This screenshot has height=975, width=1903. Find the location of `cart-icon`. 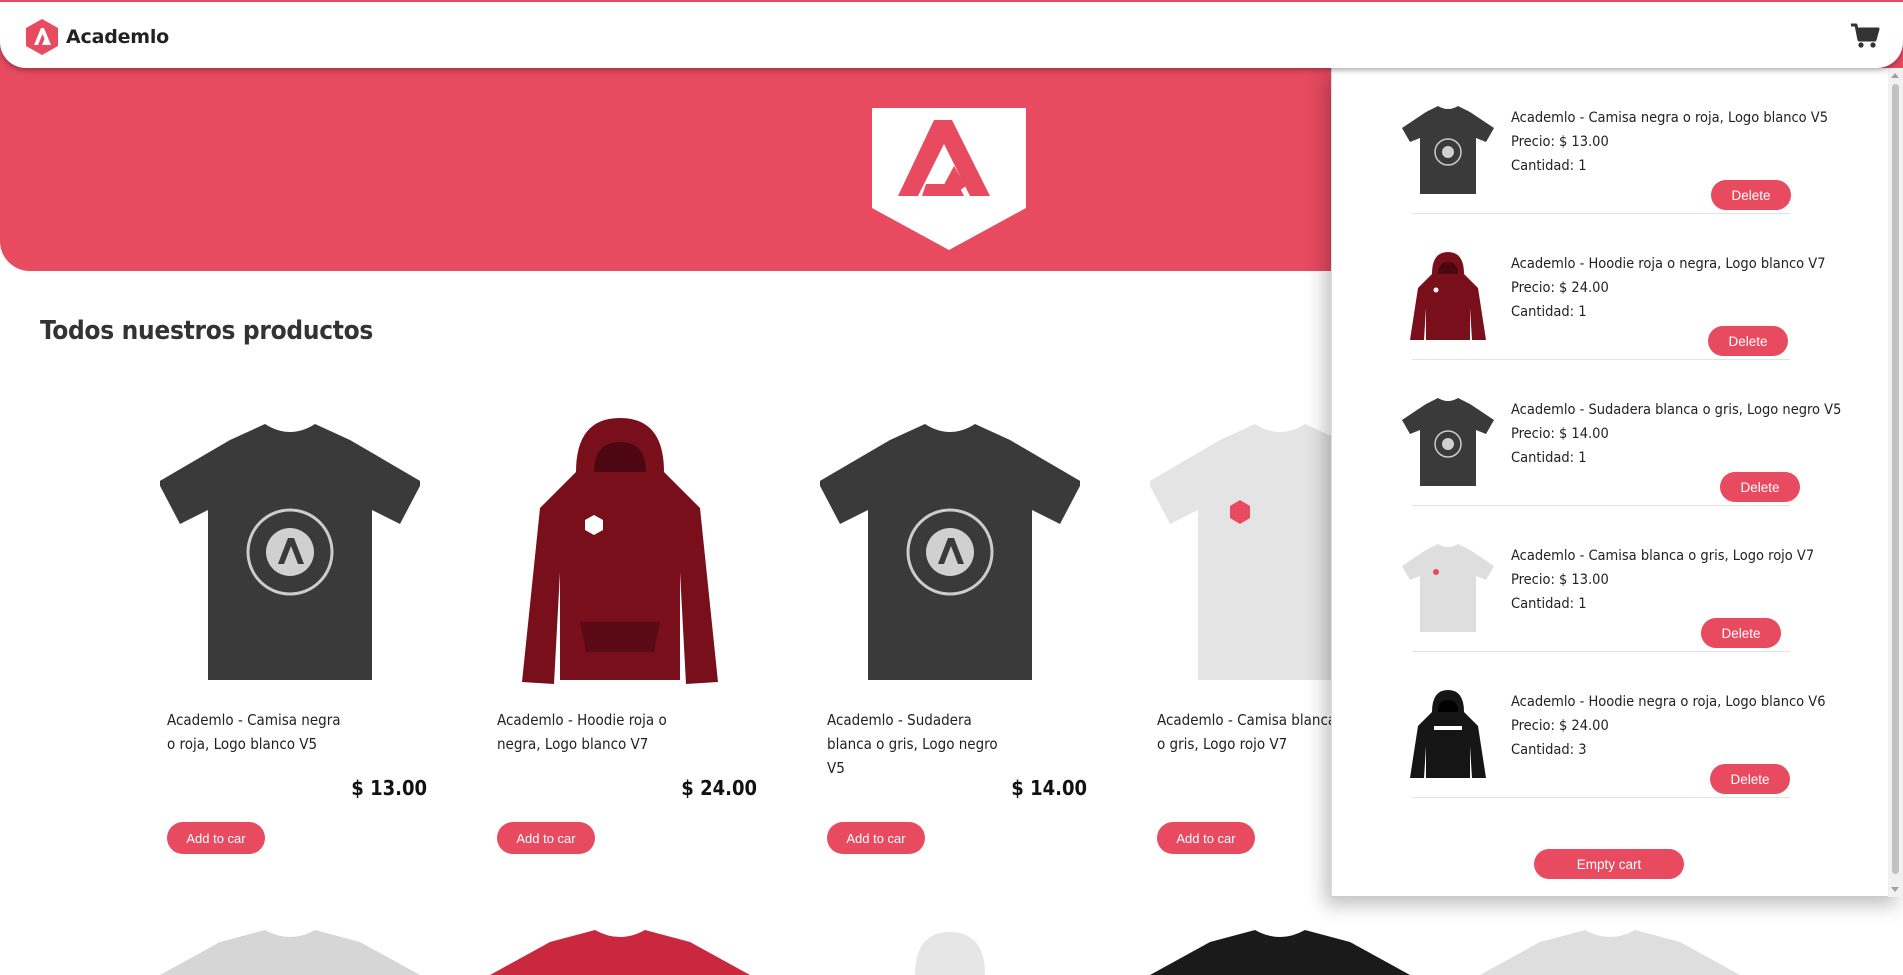

cart-icon is located at coordinates (1865, 36).